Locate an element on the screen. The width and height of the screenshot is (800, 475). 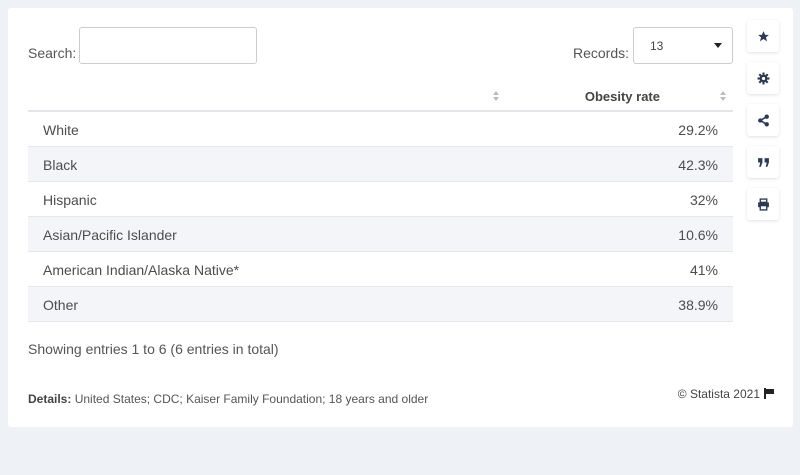
row-label: Asian/Pacific Islander is located at coordinates (110, 235).